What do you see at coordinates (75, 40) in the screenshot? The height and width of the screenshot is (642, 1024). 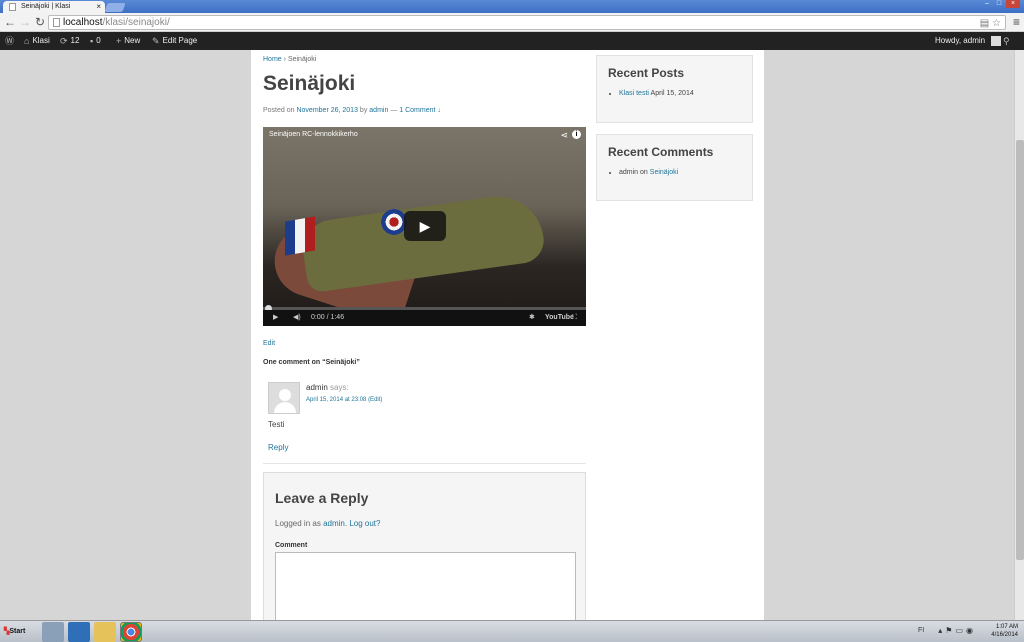 I see `updates-count: 12` at bounding box center [75, 40].